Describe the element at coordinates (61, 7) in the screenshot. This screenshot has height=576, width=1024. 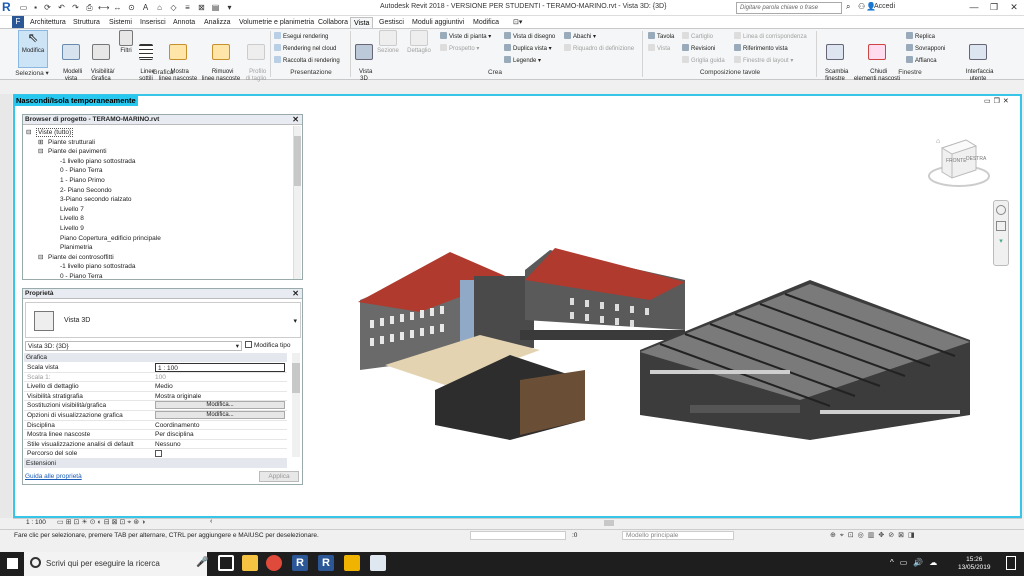
I see `undo-icon: ↶` at that location.